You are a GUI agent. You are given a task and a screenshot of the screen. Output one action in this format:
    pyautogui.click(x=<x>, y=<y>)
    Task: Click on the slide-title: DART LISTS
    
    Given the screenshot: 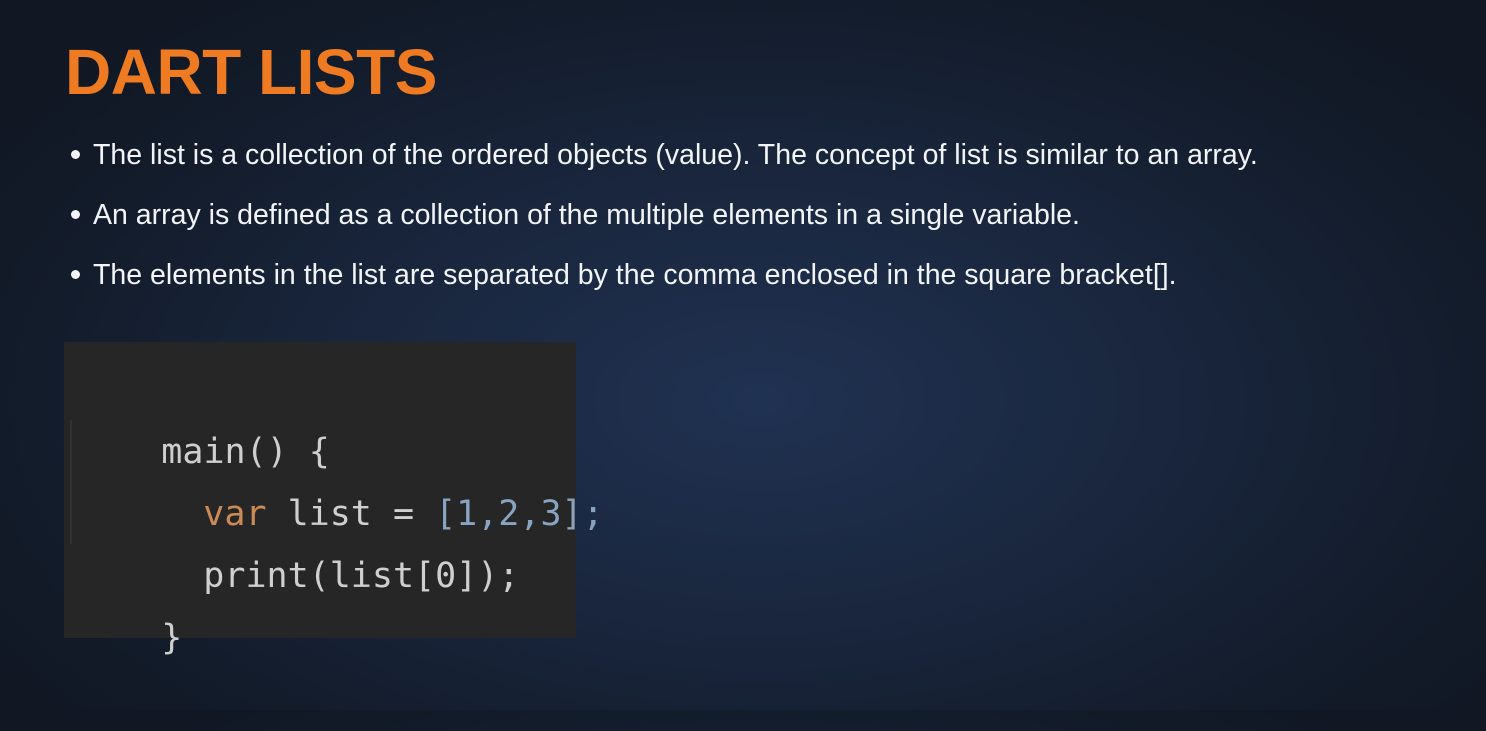 What is the action you would take?
    pyautogui.click(x=251, y=72)
    